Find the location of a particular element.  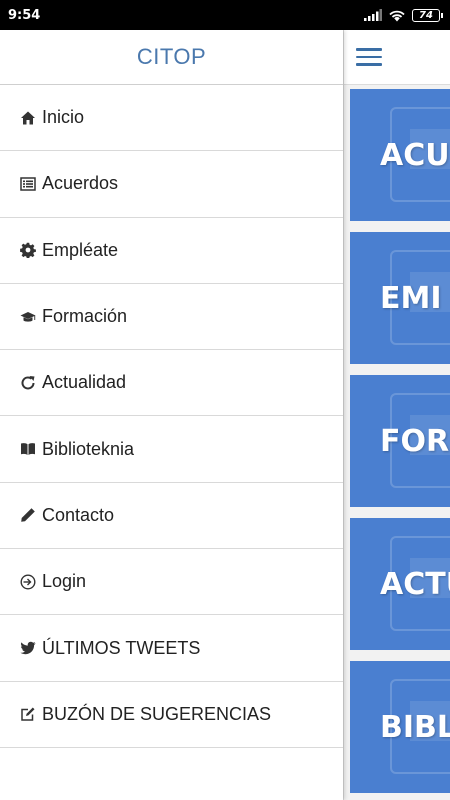

menu-item-buzon-sugerencias: BUZÓN DE SUGERENCIAS is located at coordinates (171, 715).